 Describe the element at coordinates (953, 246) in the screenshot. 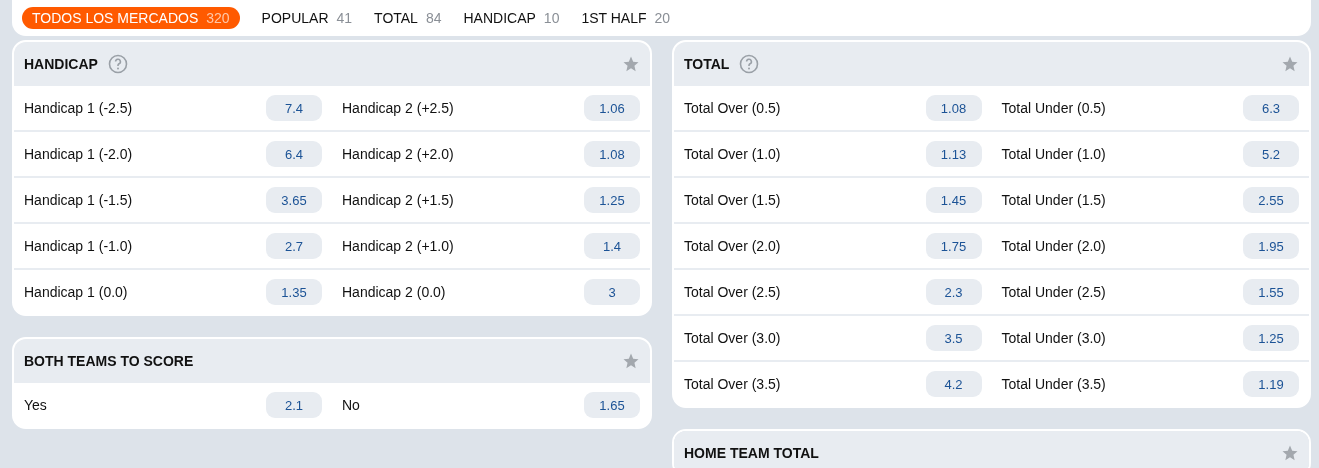

I see `odds-button: 1.75` at that location.